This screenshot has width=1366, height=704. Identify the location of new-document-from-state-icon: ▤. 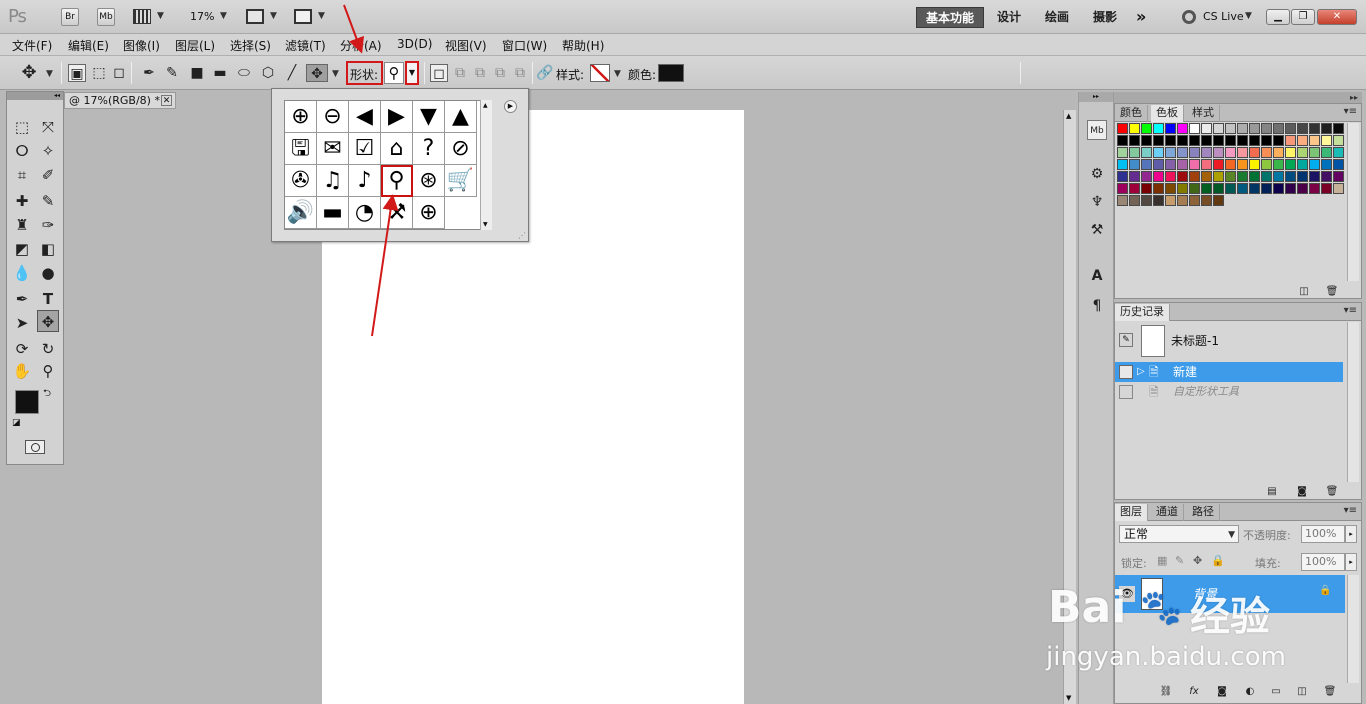
(1272, 492).